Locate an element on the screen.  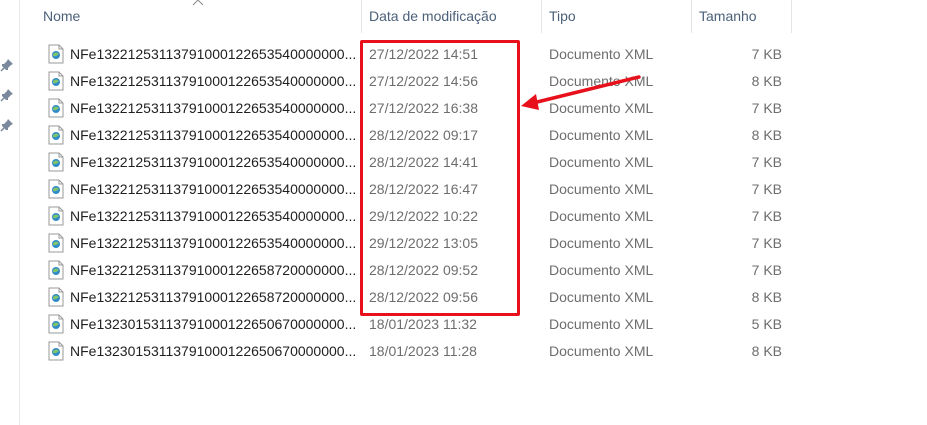
column-header-size: Tamanho is located at coordinates (742, 16).